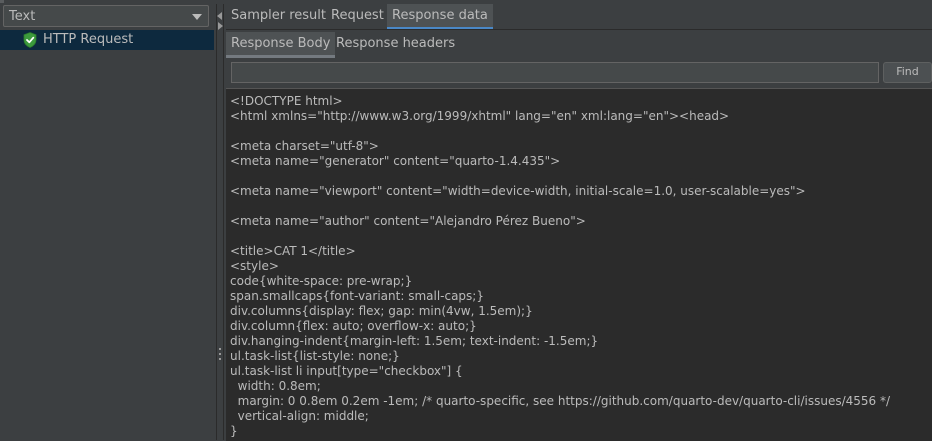 This screenshot has height=441, width=932. I want to click on tab-sampler-result: Sampler result, so click(278, 17).